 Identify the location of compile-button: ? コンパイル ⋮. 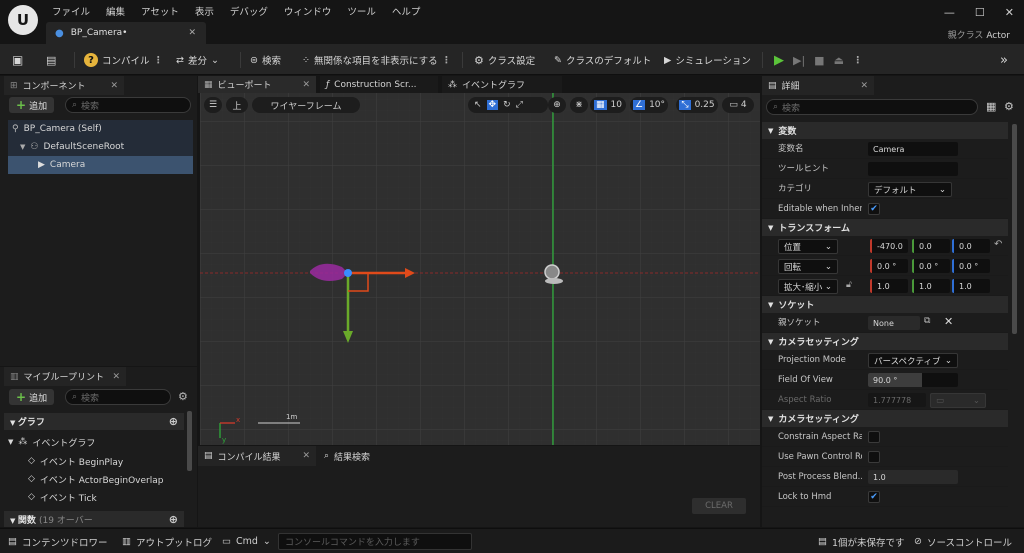
(123, 60).